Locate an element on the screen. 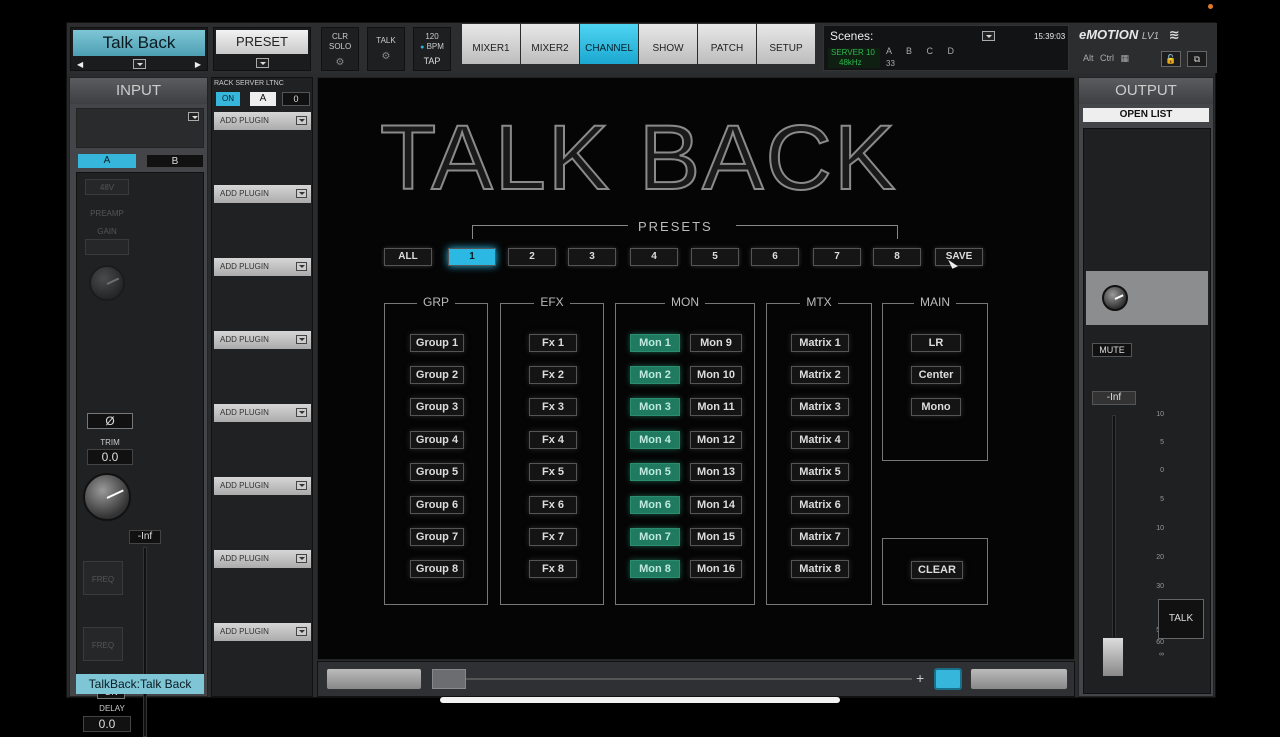 The width and height of the screenshot is (1280, 737). rack-latency: 0 is located at coordinates (296, 99).